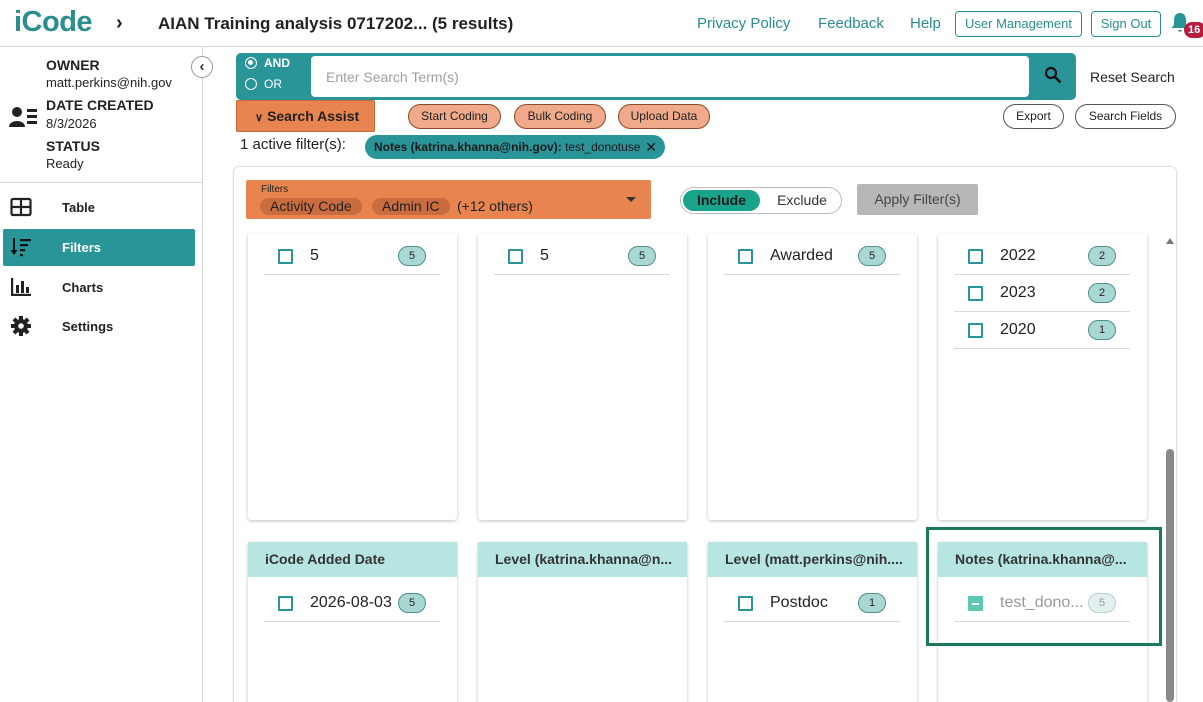  I want to click on search-fields-button: Search Fields, so click(1125, 116).